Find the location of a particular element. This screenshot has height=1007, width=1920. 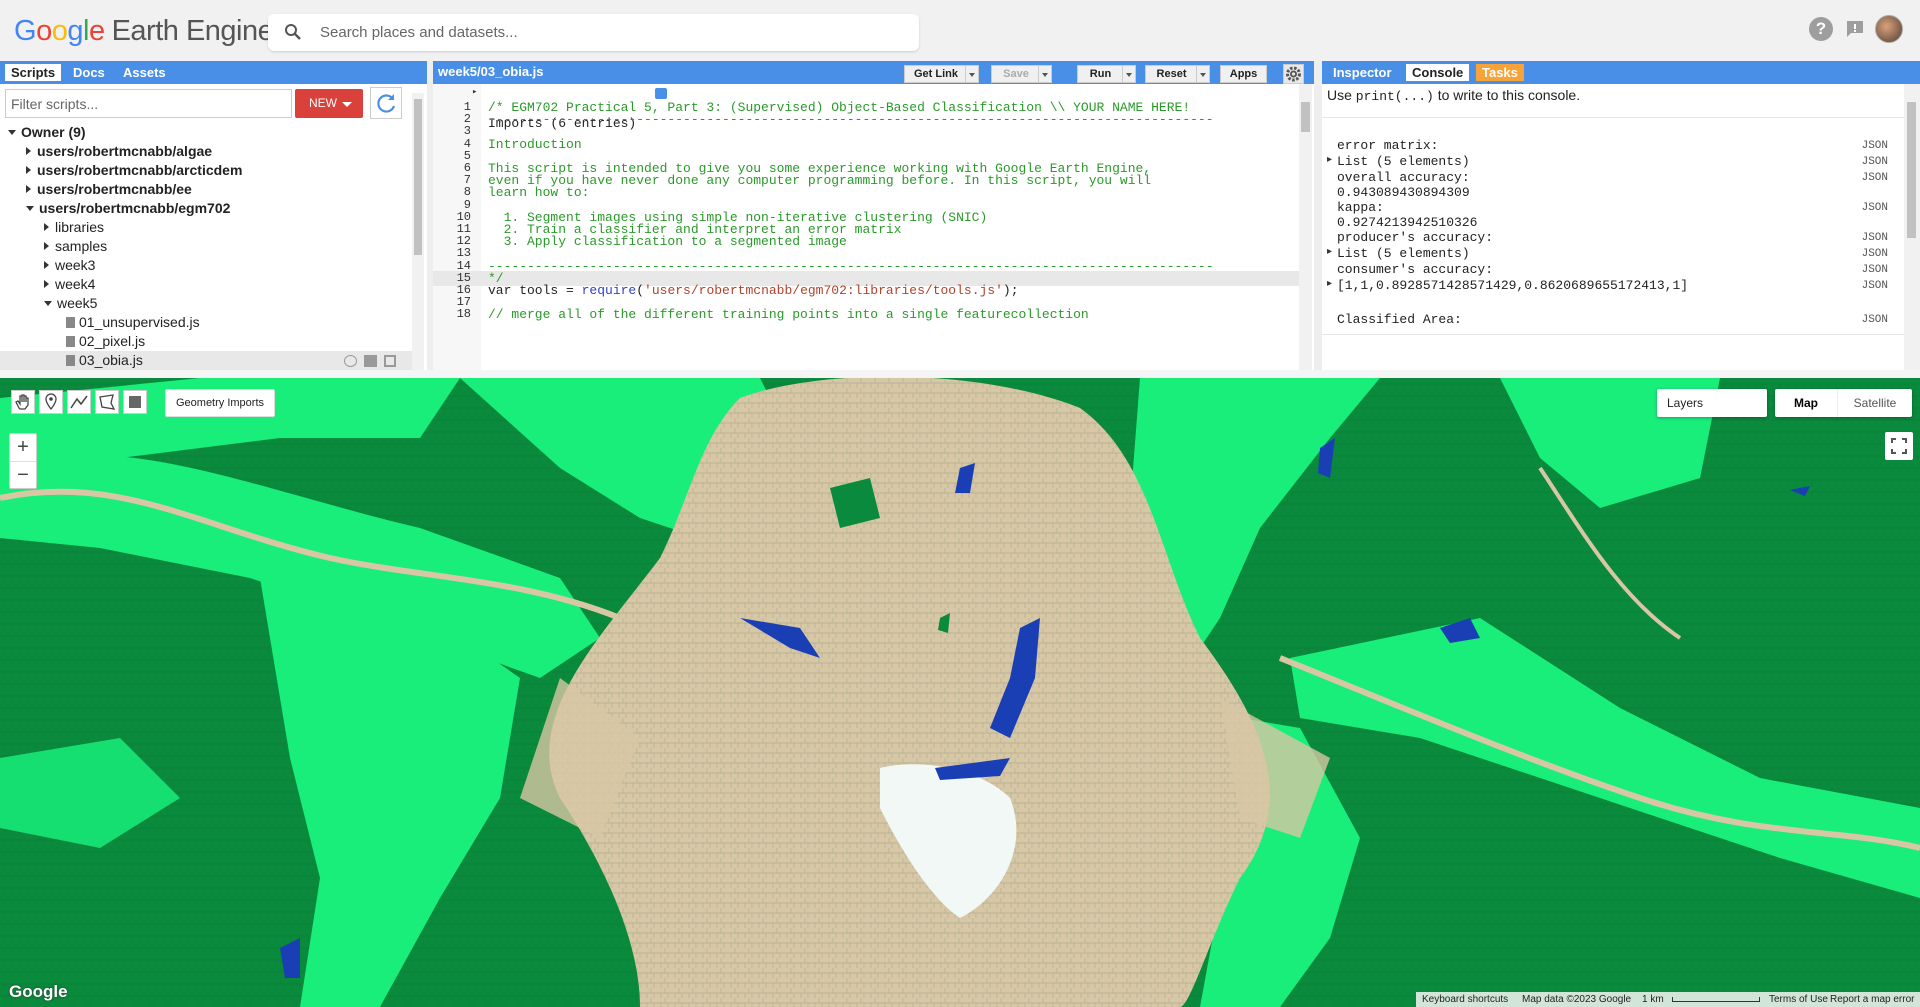

earth-engine-logo: Google Earth Engine is located at coordinates (144, 31).